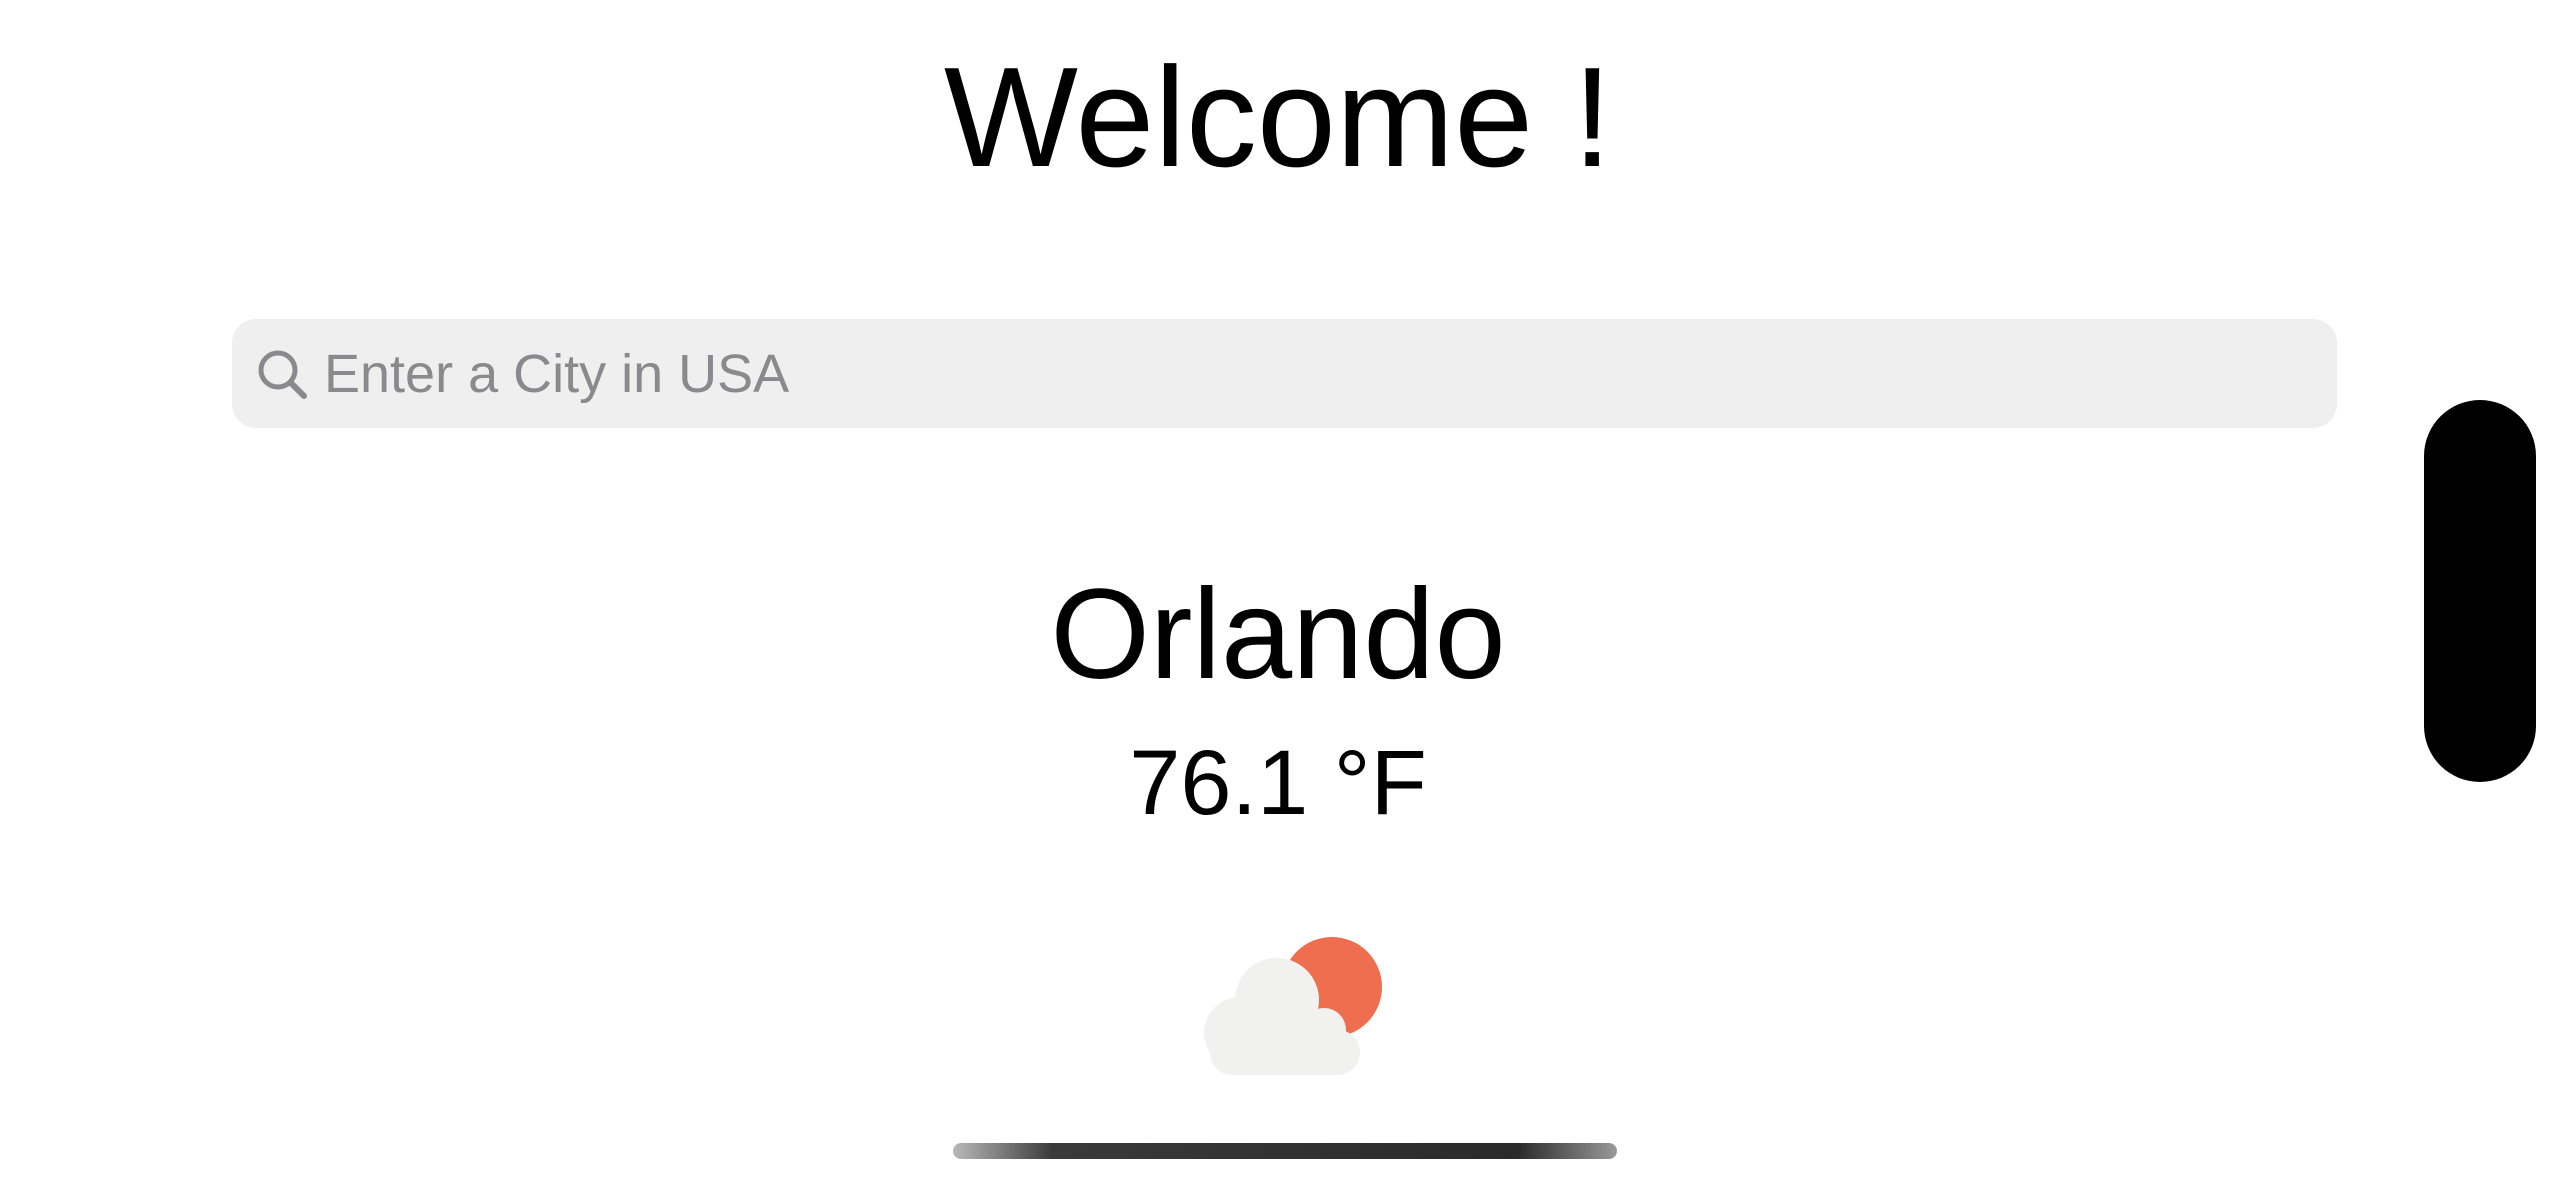 The image size is (2556, 1179). I want to click on device-camera-cutout, so click(2480, 591).